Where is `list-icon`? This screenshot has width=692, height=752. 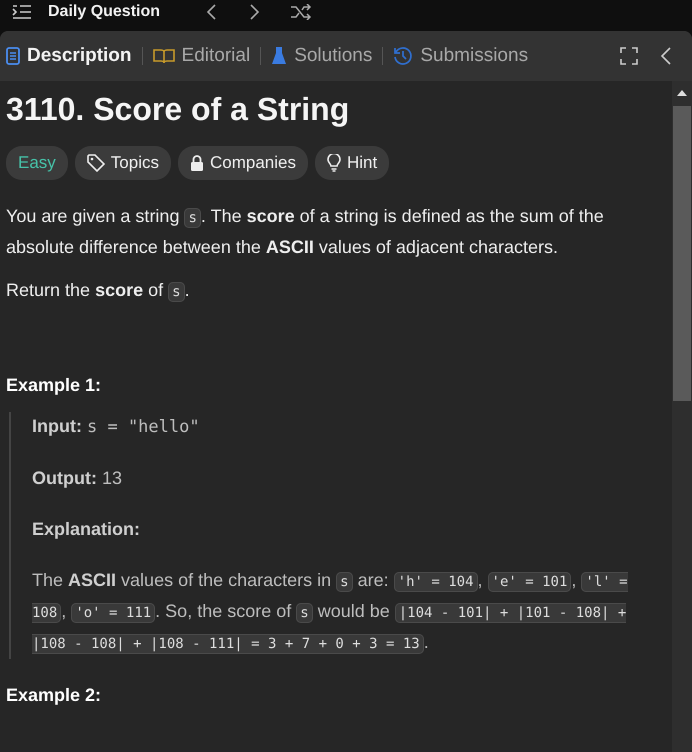 list-icon is located at coordinates (22, 12).